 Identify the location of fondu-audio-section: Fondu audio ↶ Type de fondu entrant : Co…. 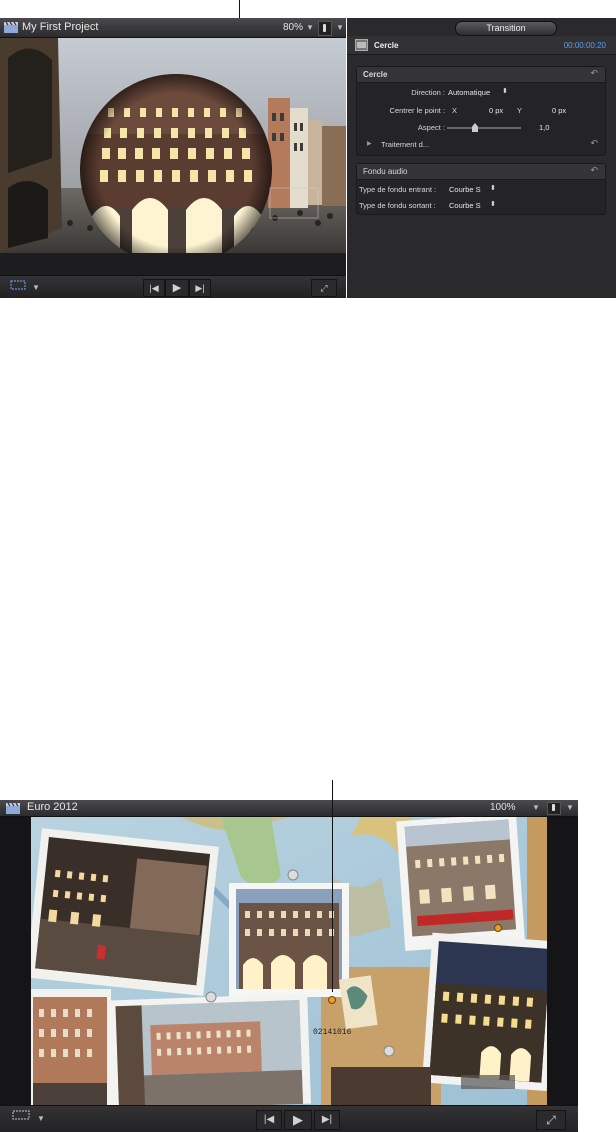
(481, 189).